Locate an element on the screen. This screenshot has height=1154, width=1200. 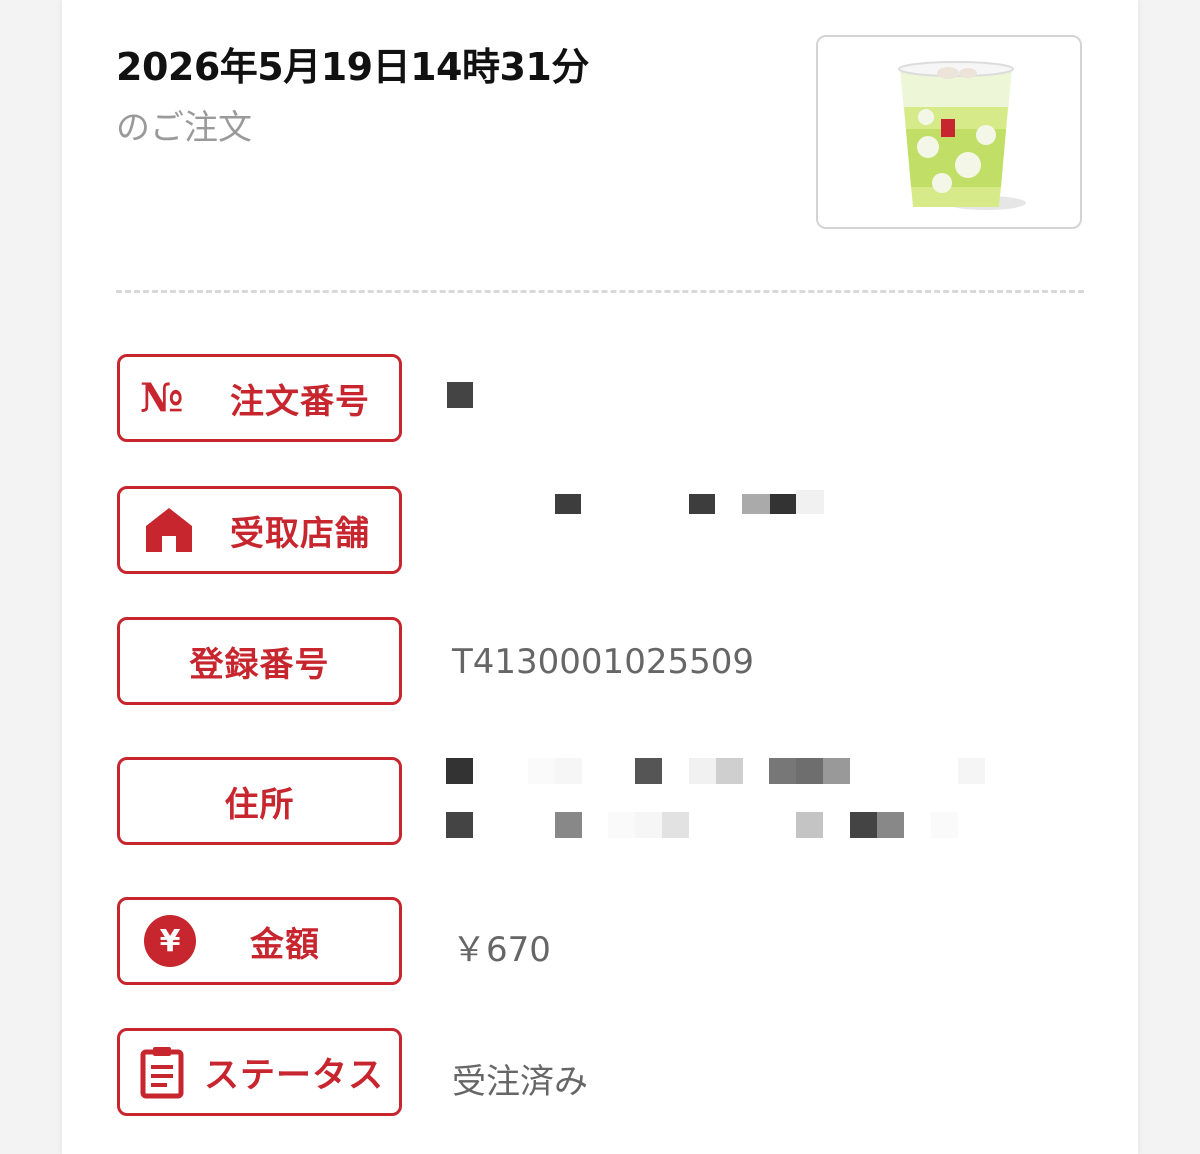
product-thumbnail is located at coordinates (949, 132).